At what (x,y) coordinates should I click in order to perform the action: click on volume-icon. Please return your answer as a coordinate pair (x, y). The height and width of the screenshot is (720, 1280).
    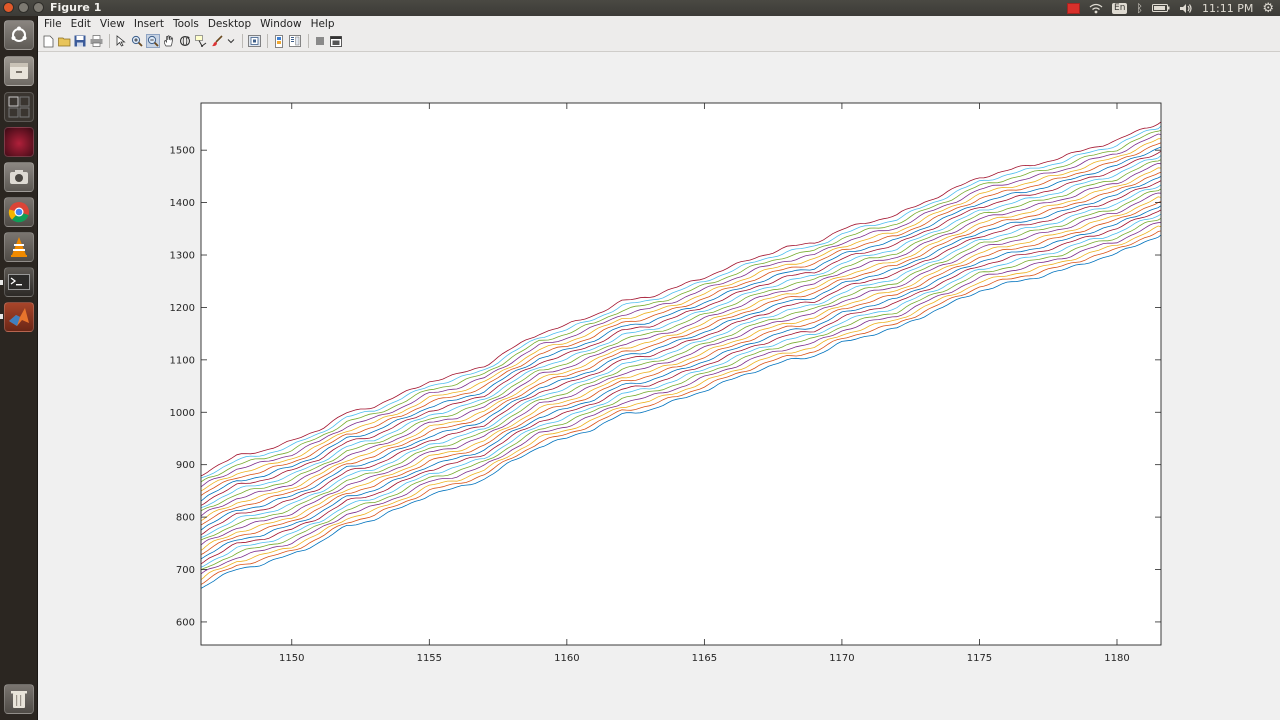
    Looking at the image, I should click on (1186, 8).